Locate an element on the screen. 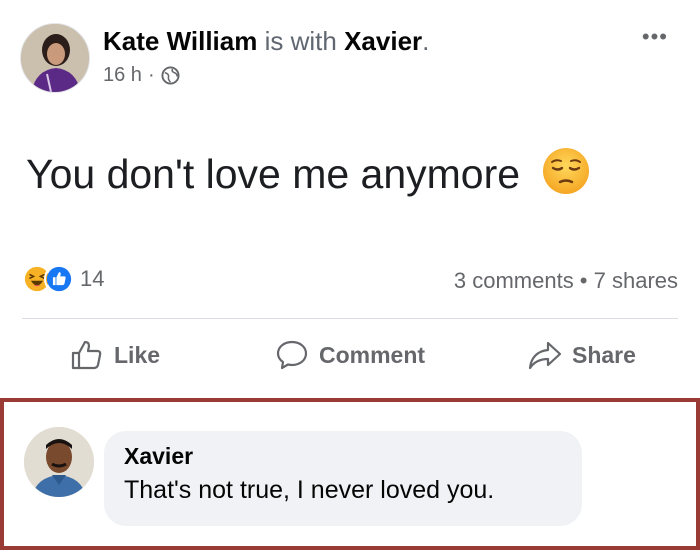 The image size is (700, 550). post-text: You don't love me anymore is located at coordinates (273, 174).